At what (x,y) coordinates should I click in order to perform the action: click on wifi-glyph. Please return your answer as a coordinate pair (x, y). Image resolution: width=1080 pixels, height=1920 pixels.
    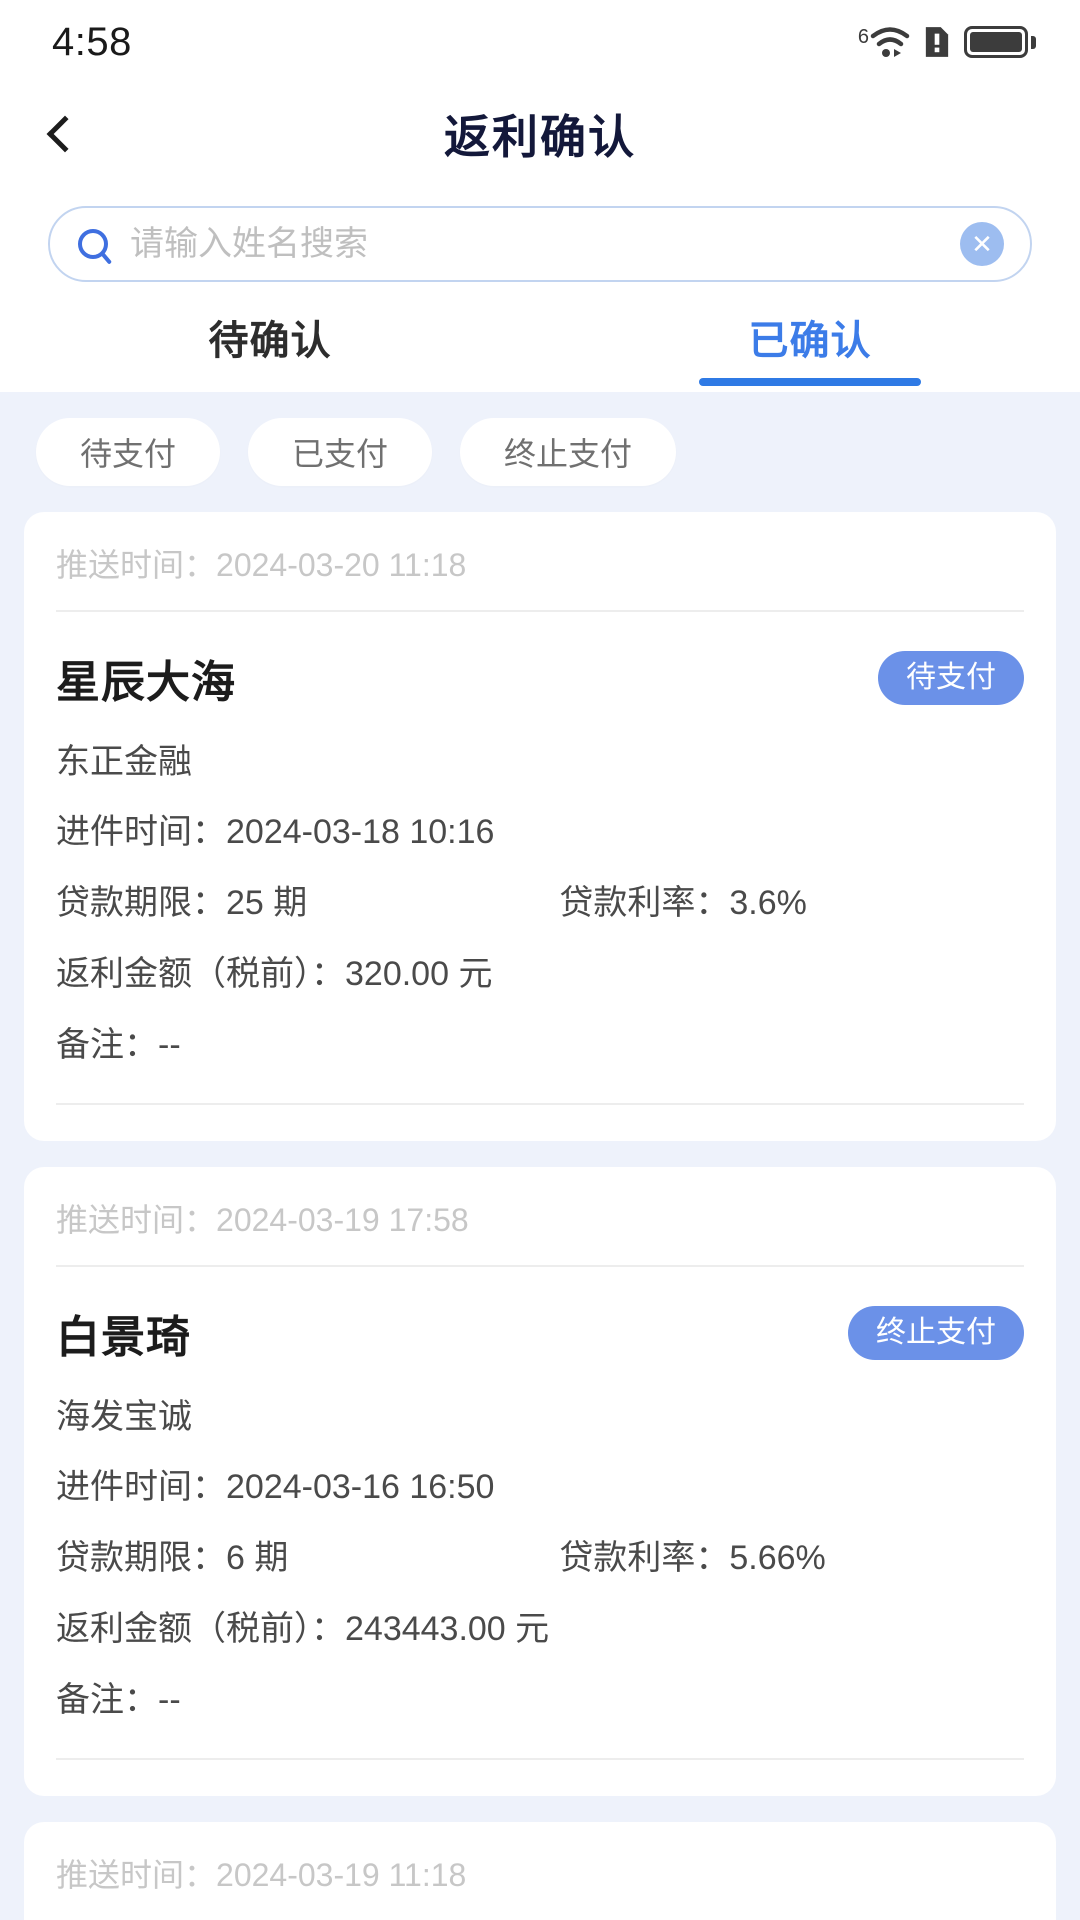
    Looking at the image, I should click on (890, 42).